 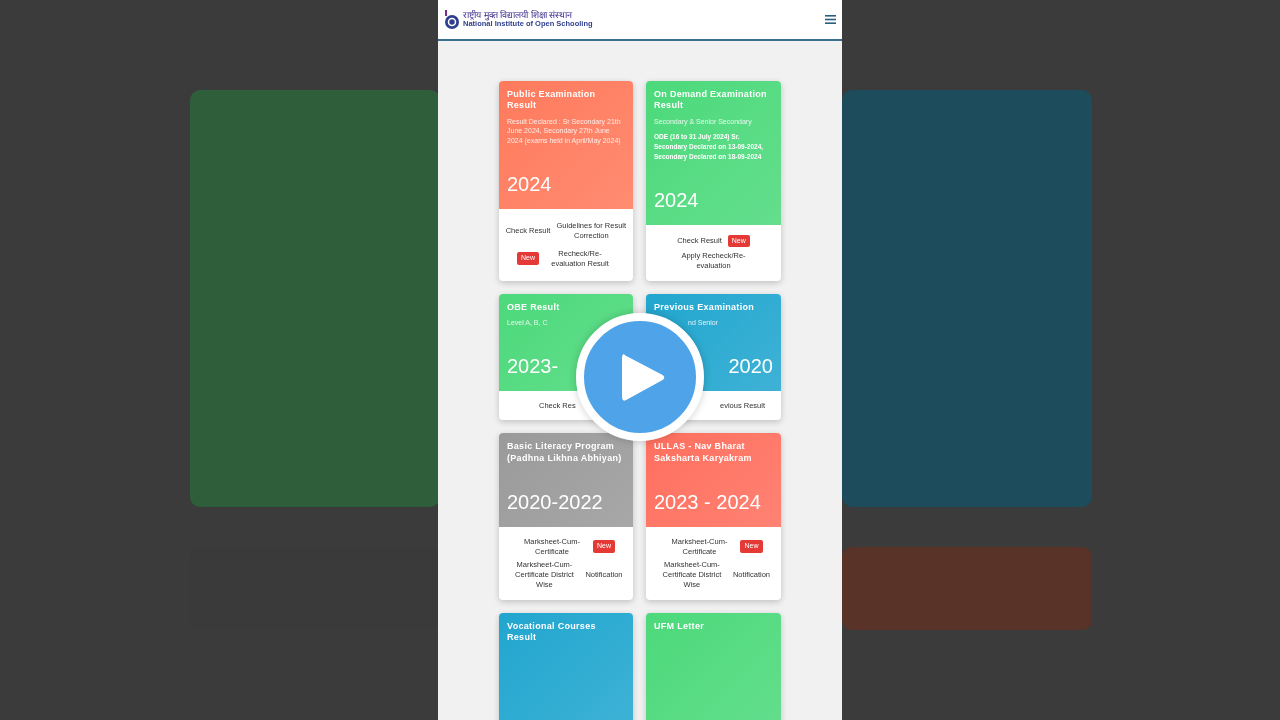 I want to click on menu-icon, so click(x=830, y=19).